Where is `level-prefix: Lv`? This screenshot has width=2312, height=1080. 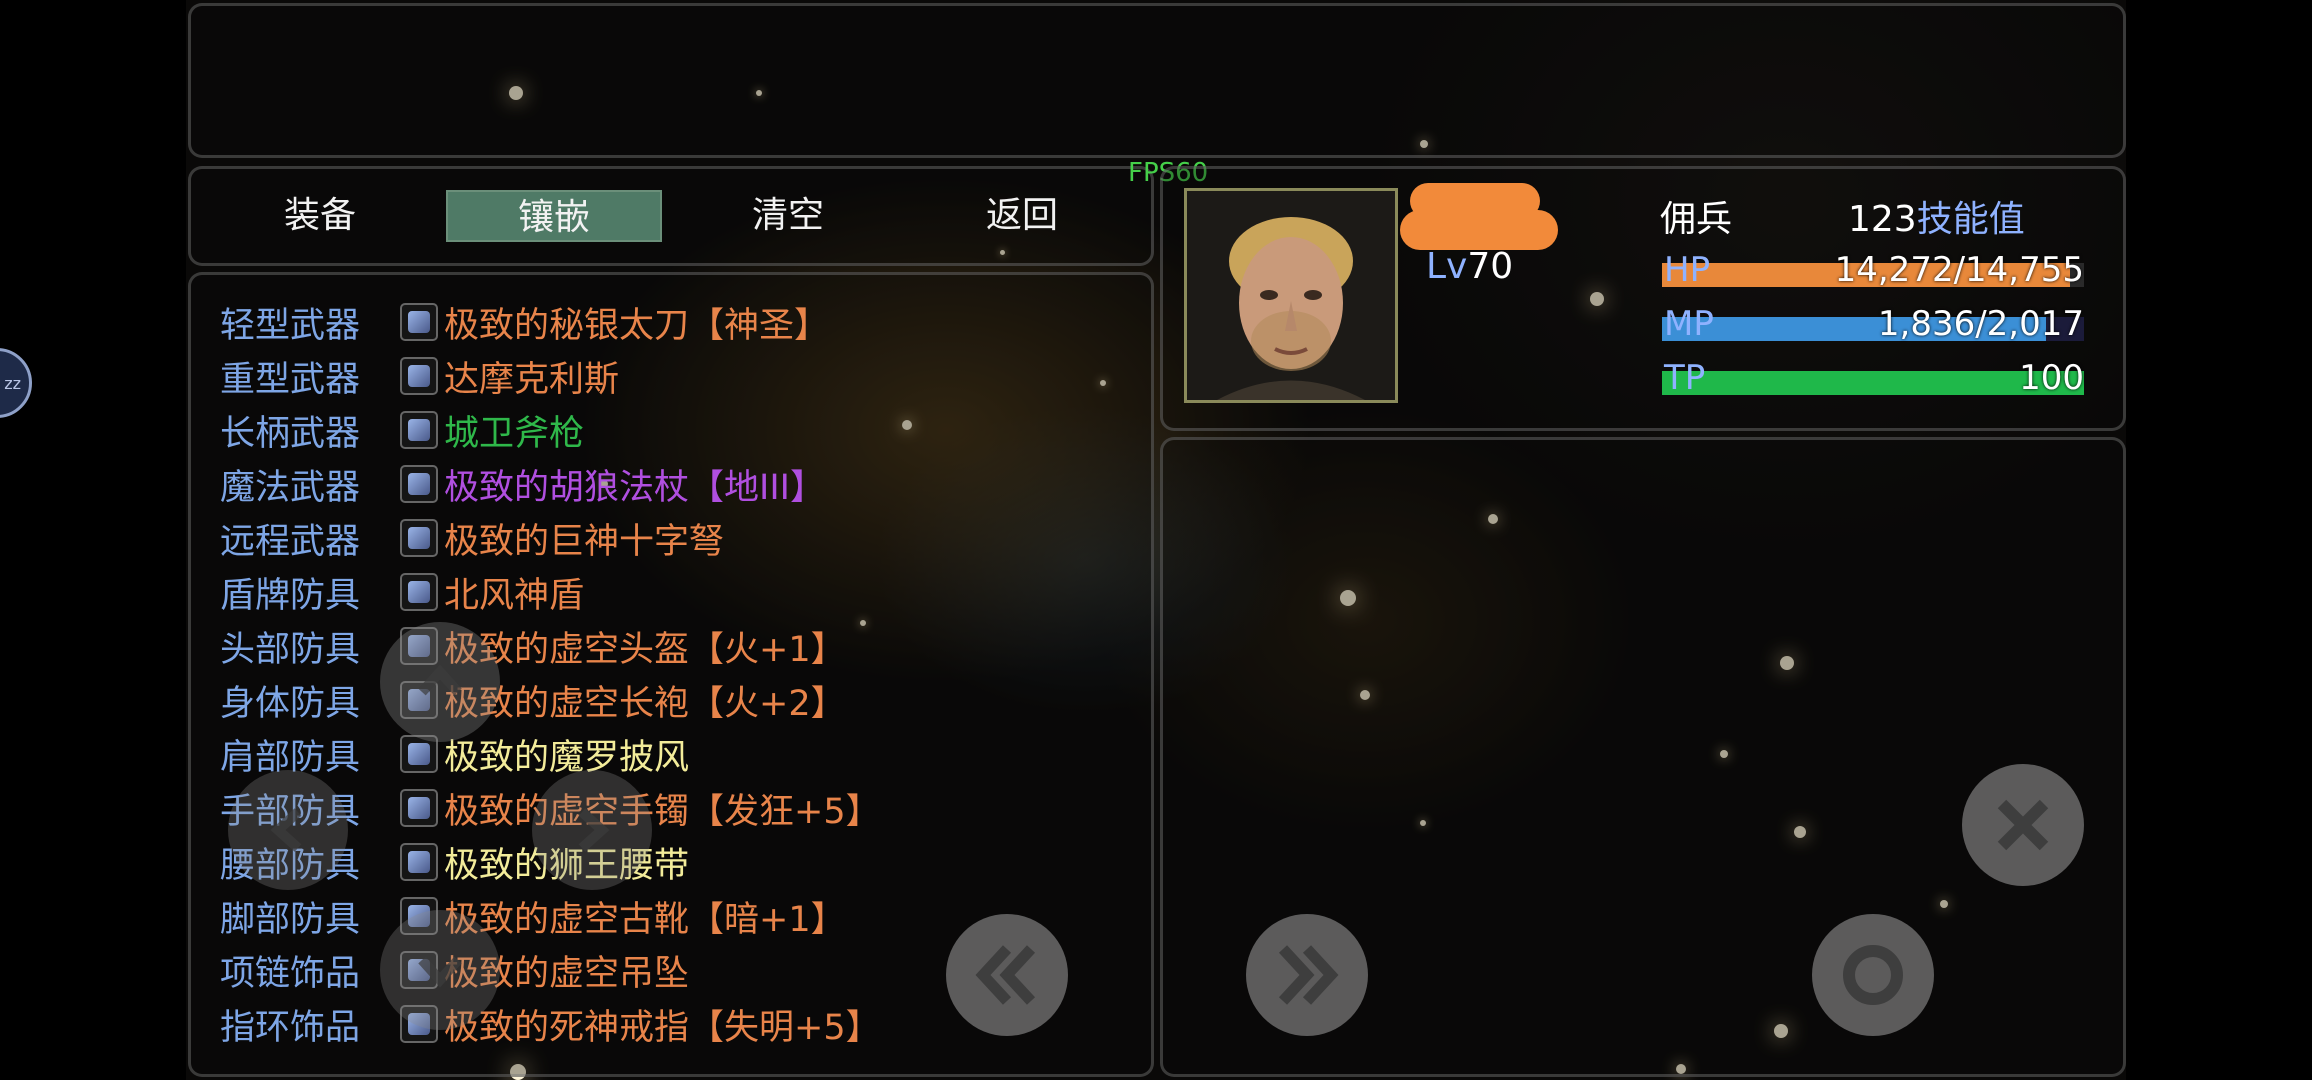 level-prefix: Lv is located at coordinates (1447, 266).